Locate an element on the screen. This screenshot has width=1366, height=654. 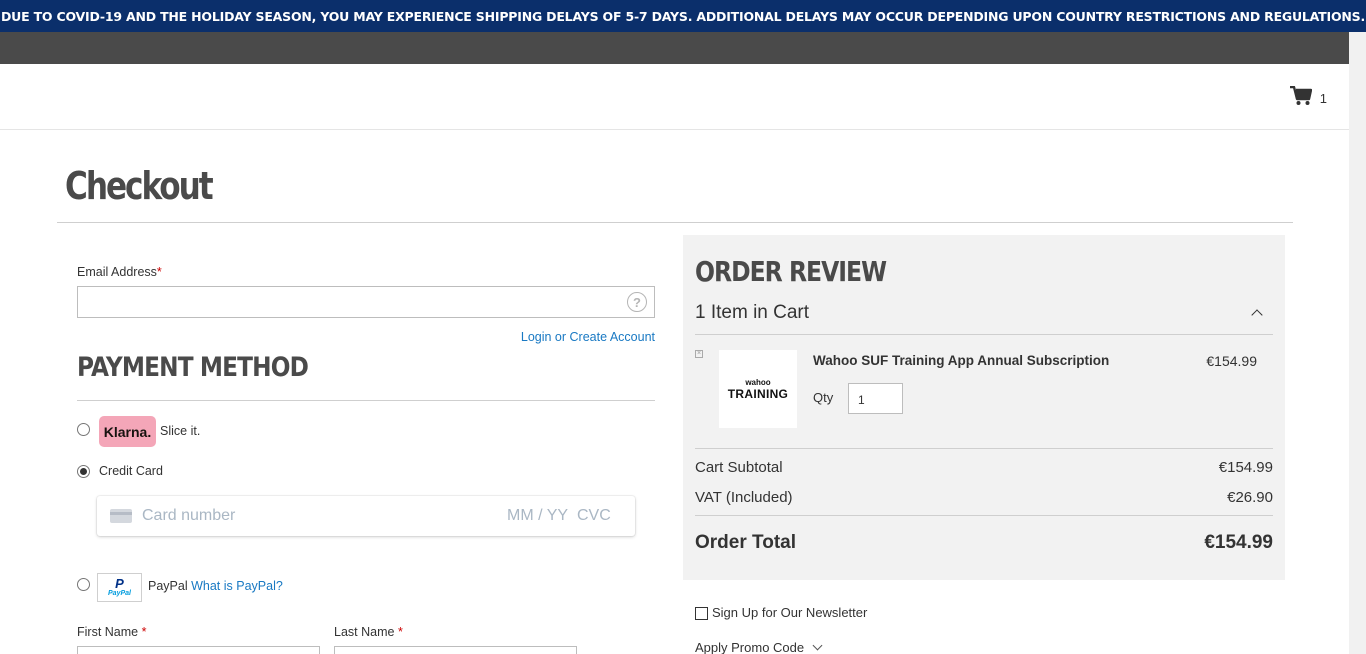
apply-promo-code-toggle: Apply Promo Code is located at coordinates (759, 647).